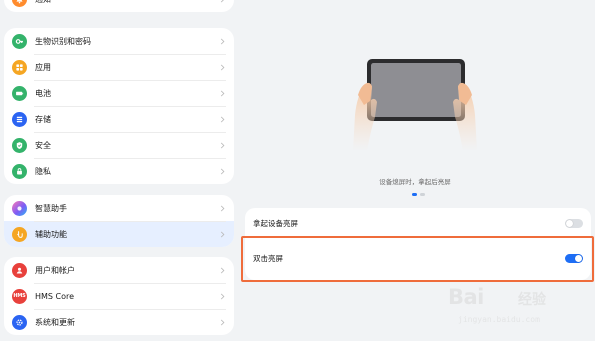 Image resolution: width=595 pixels, height=341 pixels. I want to click on sidebar-item-system-update: 系统和更新, so click(119, 322).